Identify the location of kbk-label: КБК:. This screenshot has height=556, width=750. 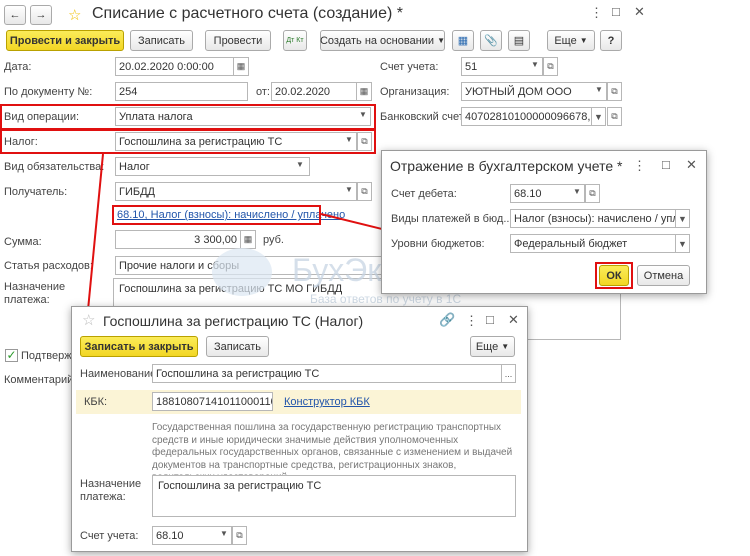
(96, 402).